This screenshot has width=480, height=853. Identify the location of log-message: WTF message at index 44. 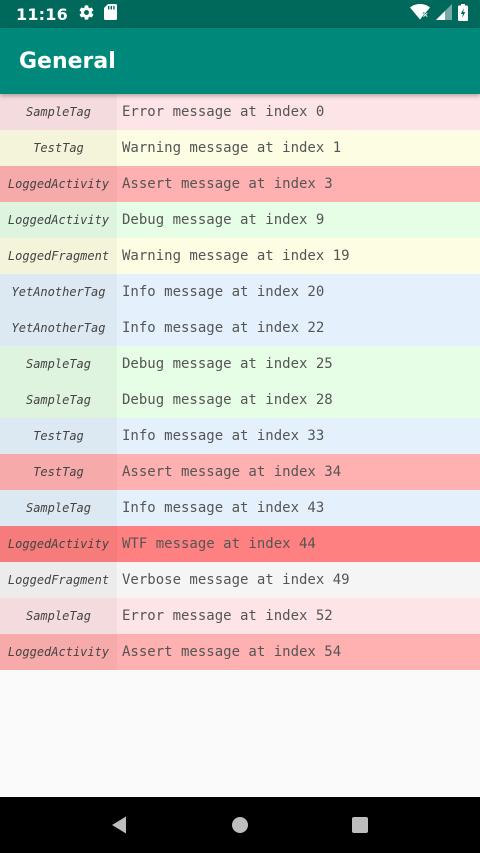
(219, 544).